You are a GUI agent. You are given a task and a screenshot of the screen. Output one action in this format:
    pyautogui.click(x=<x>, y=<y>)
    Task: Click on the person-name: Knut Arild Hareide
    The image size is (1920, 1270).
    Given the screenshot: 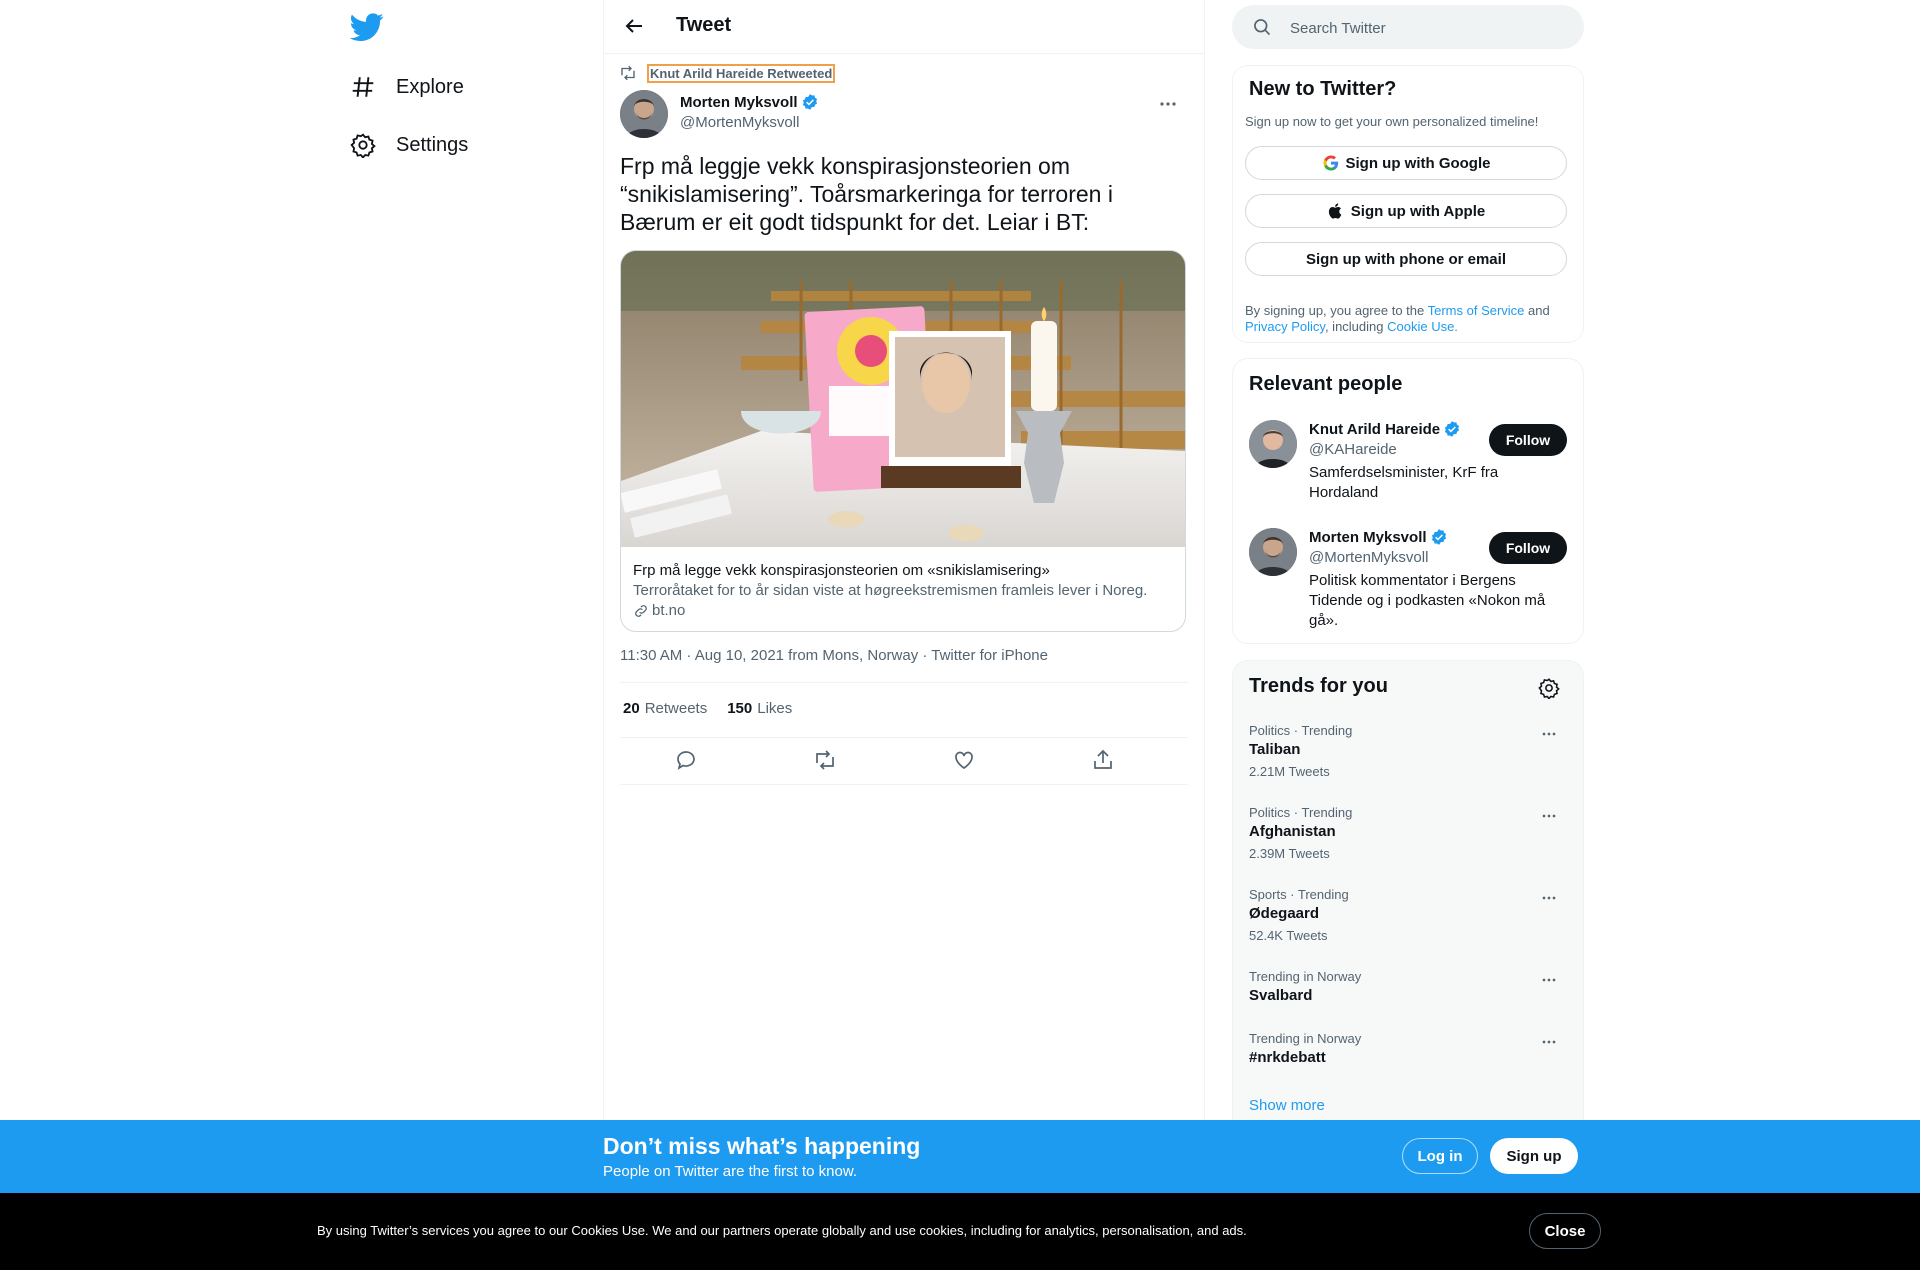 What is the action you would take?
    pyautogui.click(x=1385, y=429)
    